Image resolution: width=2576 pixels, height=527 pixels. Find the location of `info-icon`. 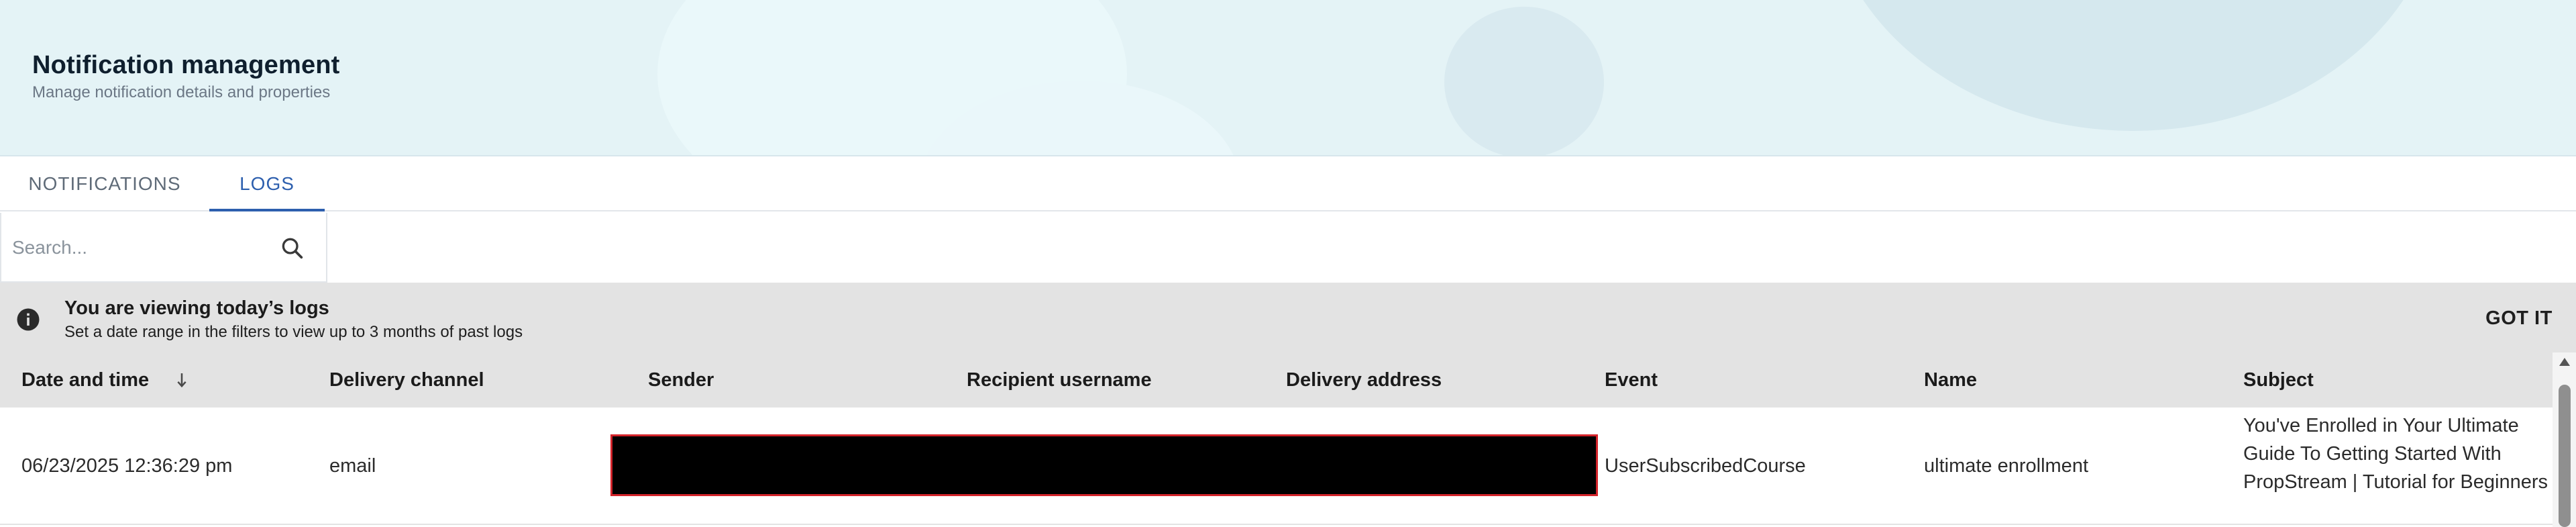

info-icon is located at coordinates (28, 319).